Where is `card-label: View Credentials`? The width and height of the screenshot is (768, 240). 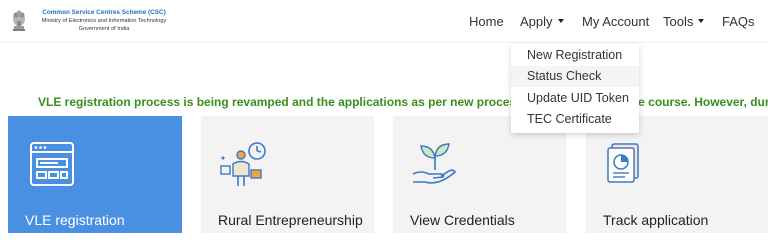
card-label: View Credentials is located at coordinates (462, 220).